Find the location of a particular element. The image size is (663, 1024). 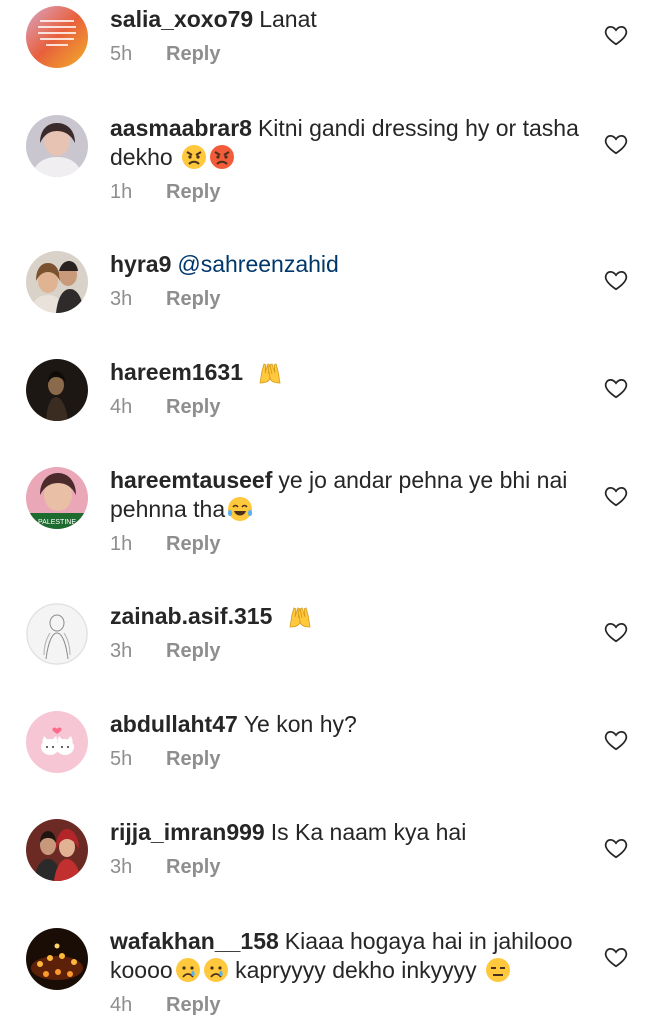

comment-username: wafakhan__158 is located at coordinates (194, 941).